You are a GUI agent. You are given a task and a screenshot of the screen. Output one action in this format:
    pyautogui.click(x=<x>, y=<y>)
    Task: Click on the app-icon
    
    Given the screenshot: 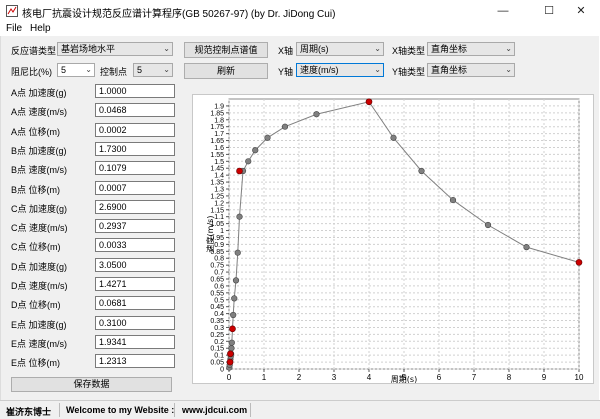 What is the action you would take?
    pyautogui.click(x=12, y=11)
    